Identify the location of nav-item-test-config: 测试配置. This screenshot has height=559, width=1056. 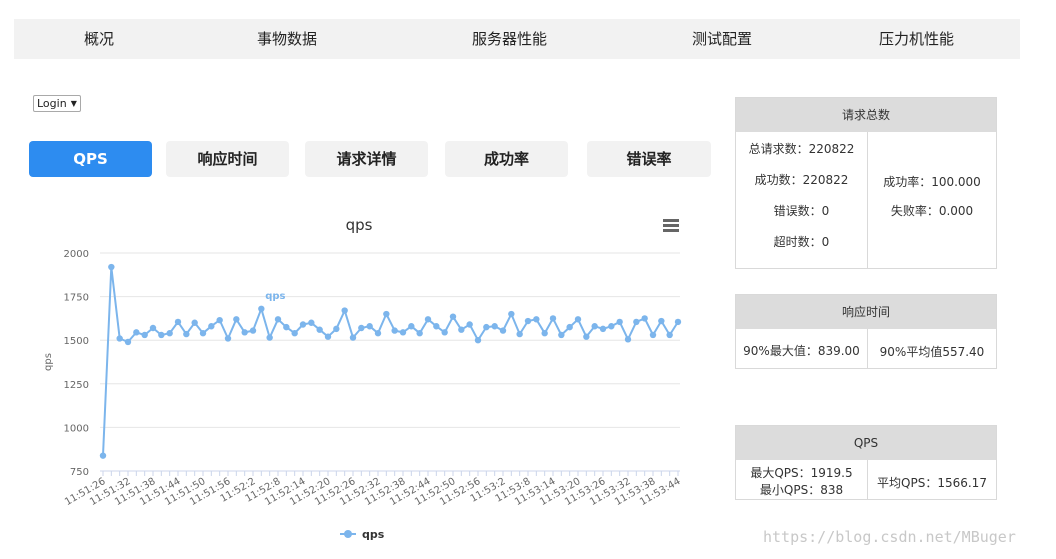
(722, 39).